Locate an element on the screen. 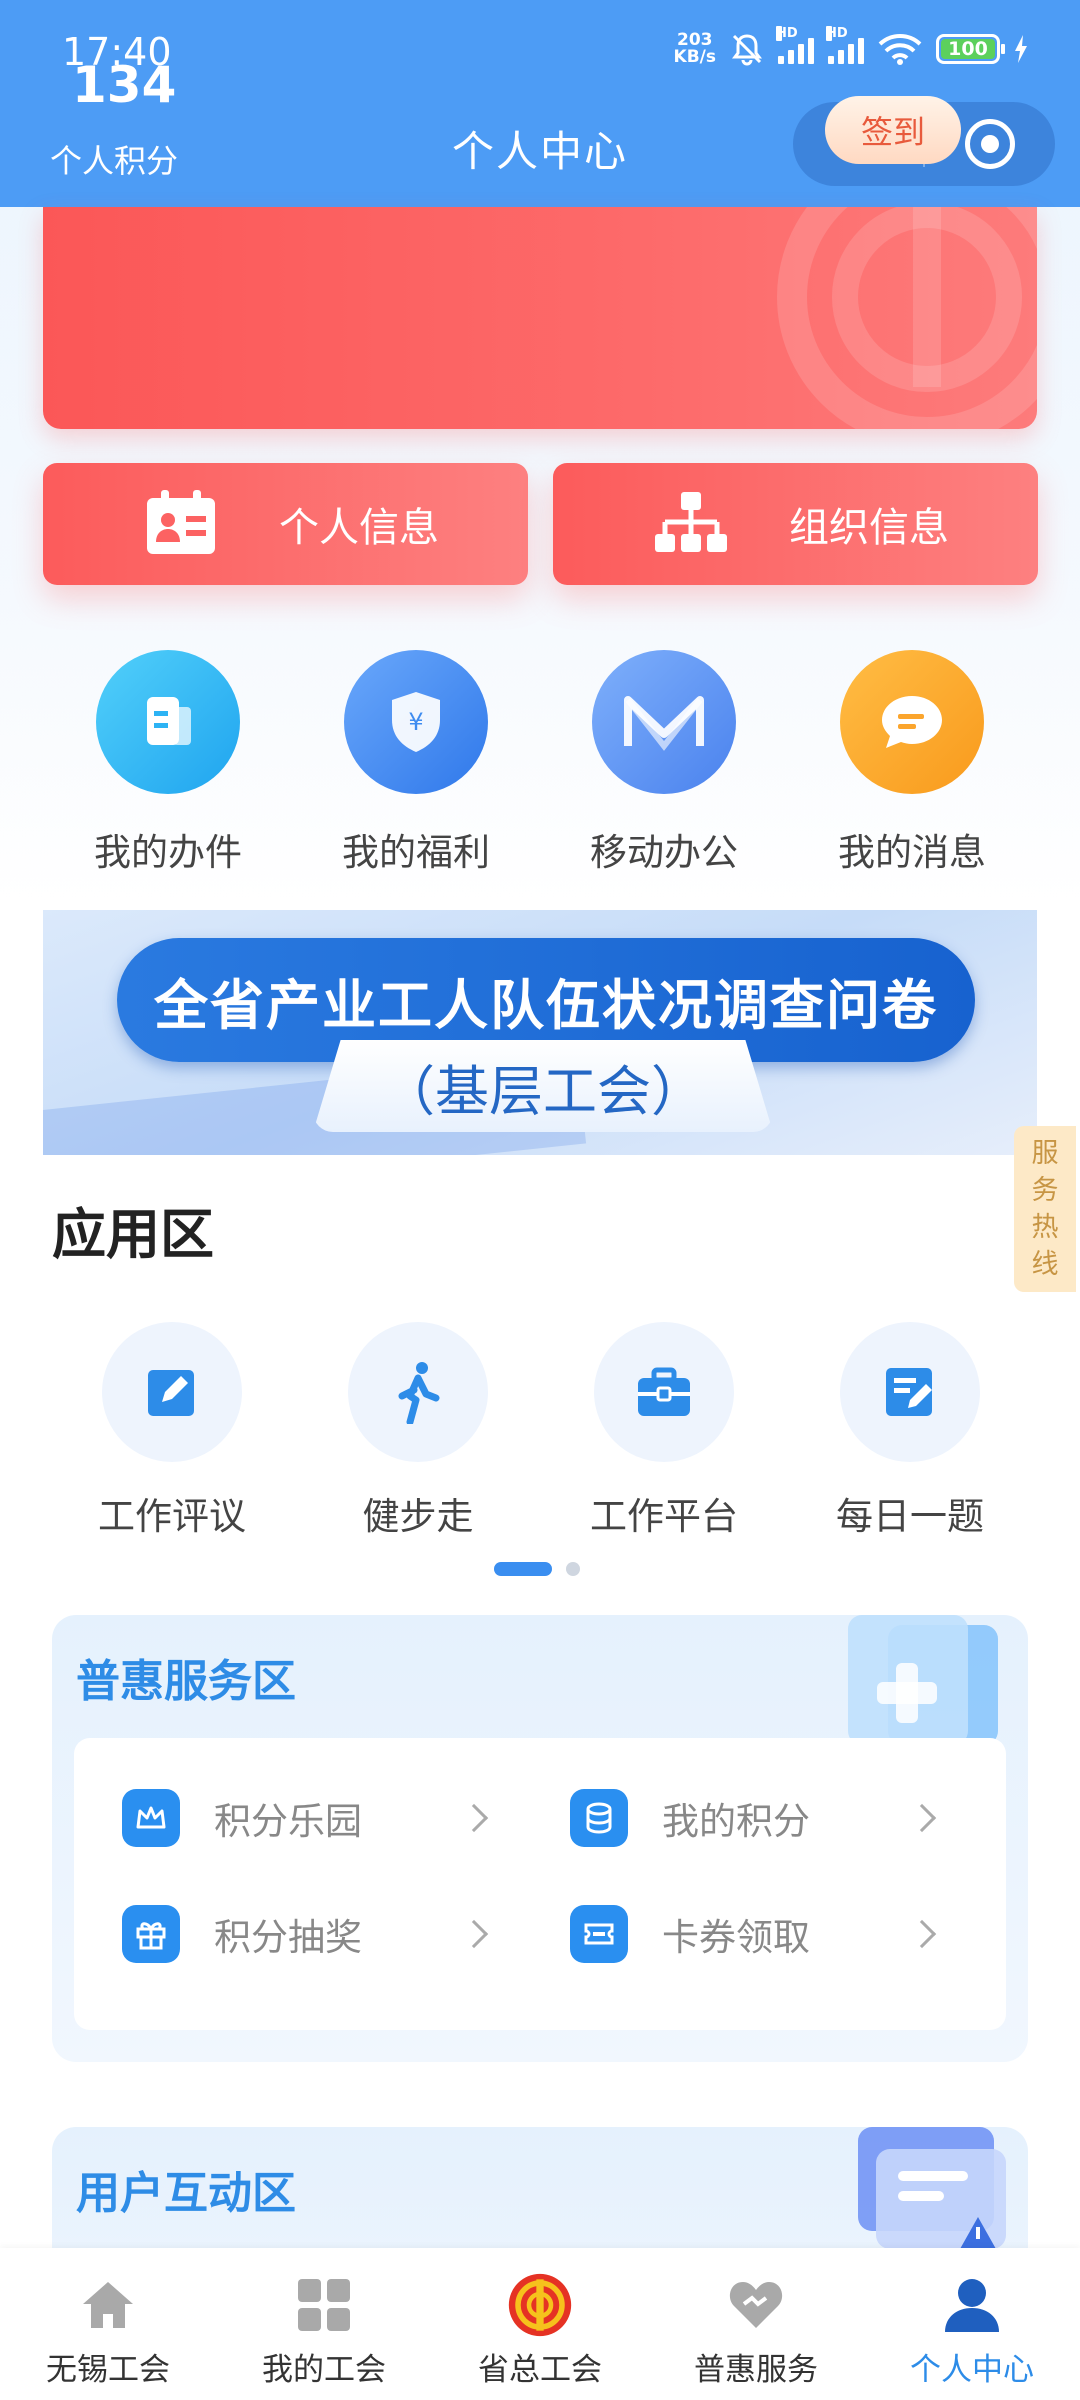 This screenshot has width=1080, height=2400. nav-personal-center: 个人中心 is located at coordinates (972, 2324).